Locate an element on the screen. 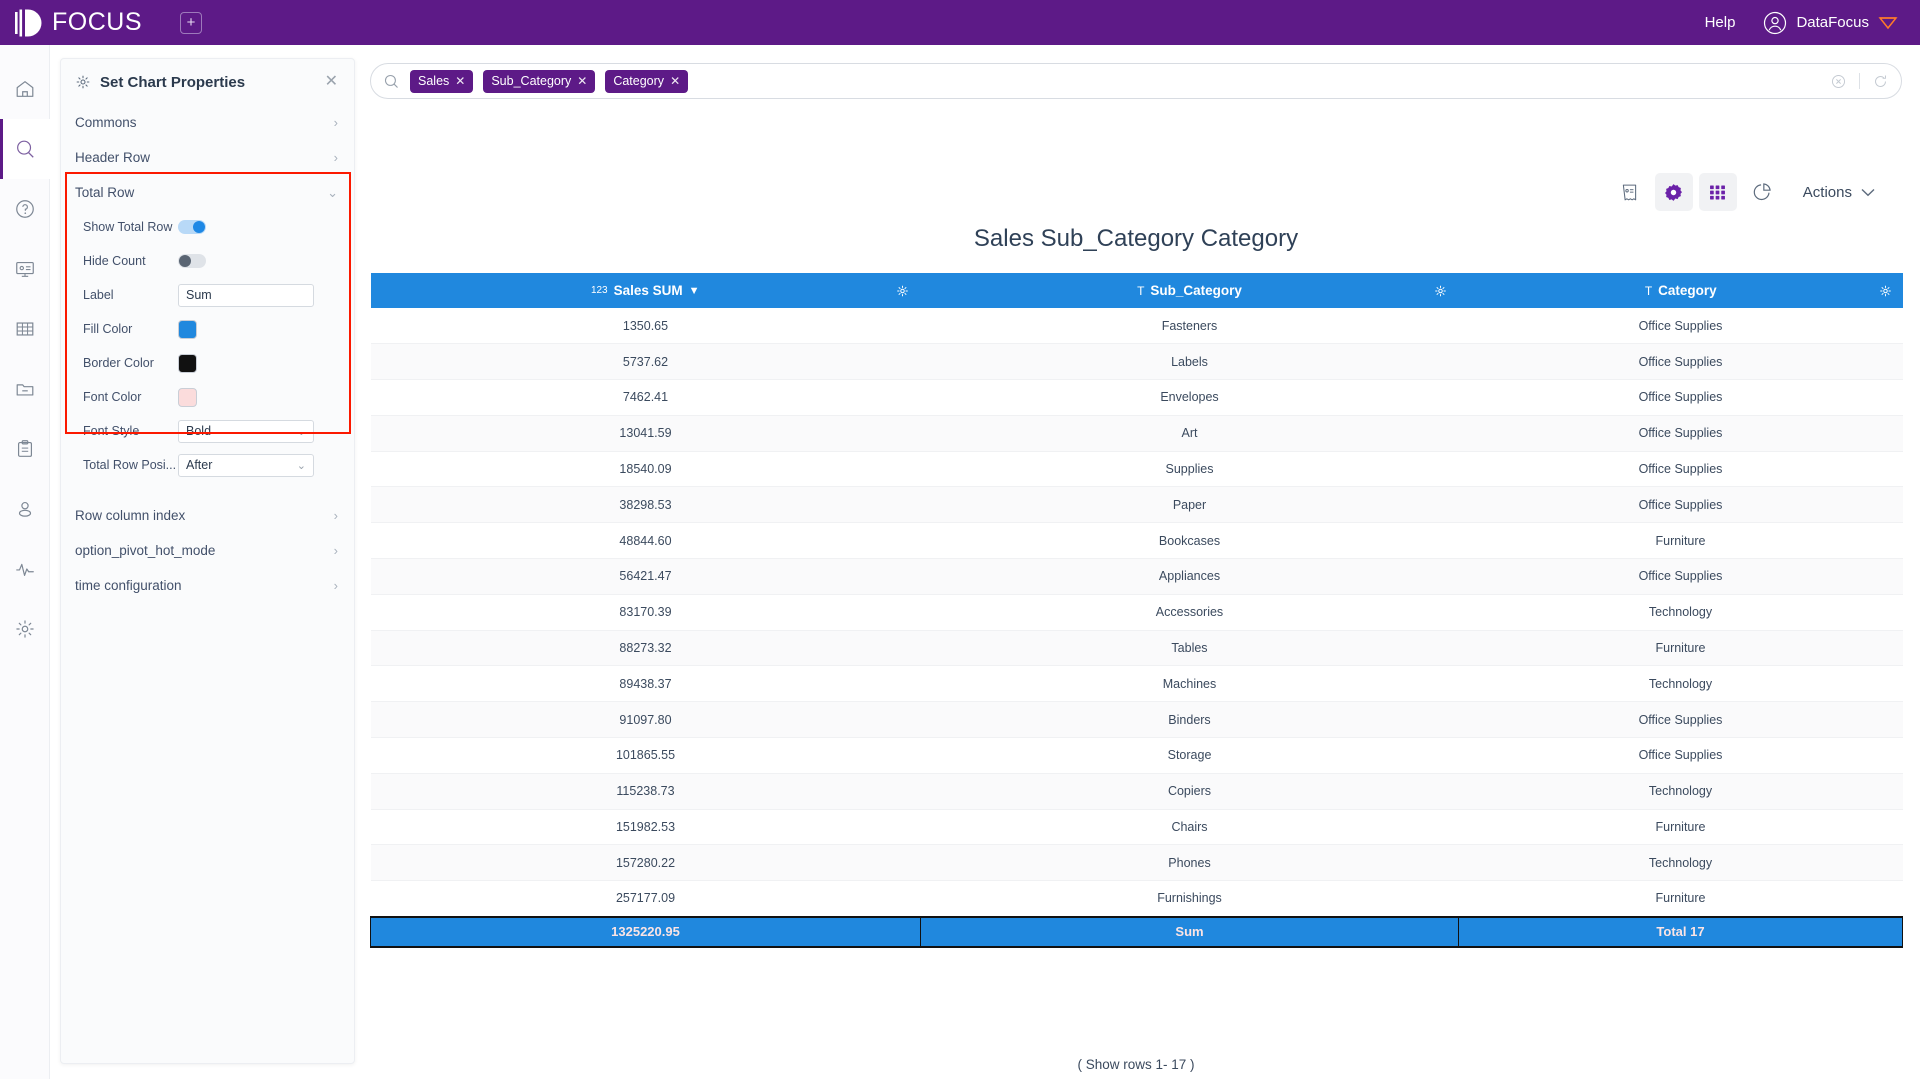 This screenshot has height=1079, width=1920. section-option-pivot-hot-mode: option_pivot_hot_mode › is located at coordinates (207, 550).